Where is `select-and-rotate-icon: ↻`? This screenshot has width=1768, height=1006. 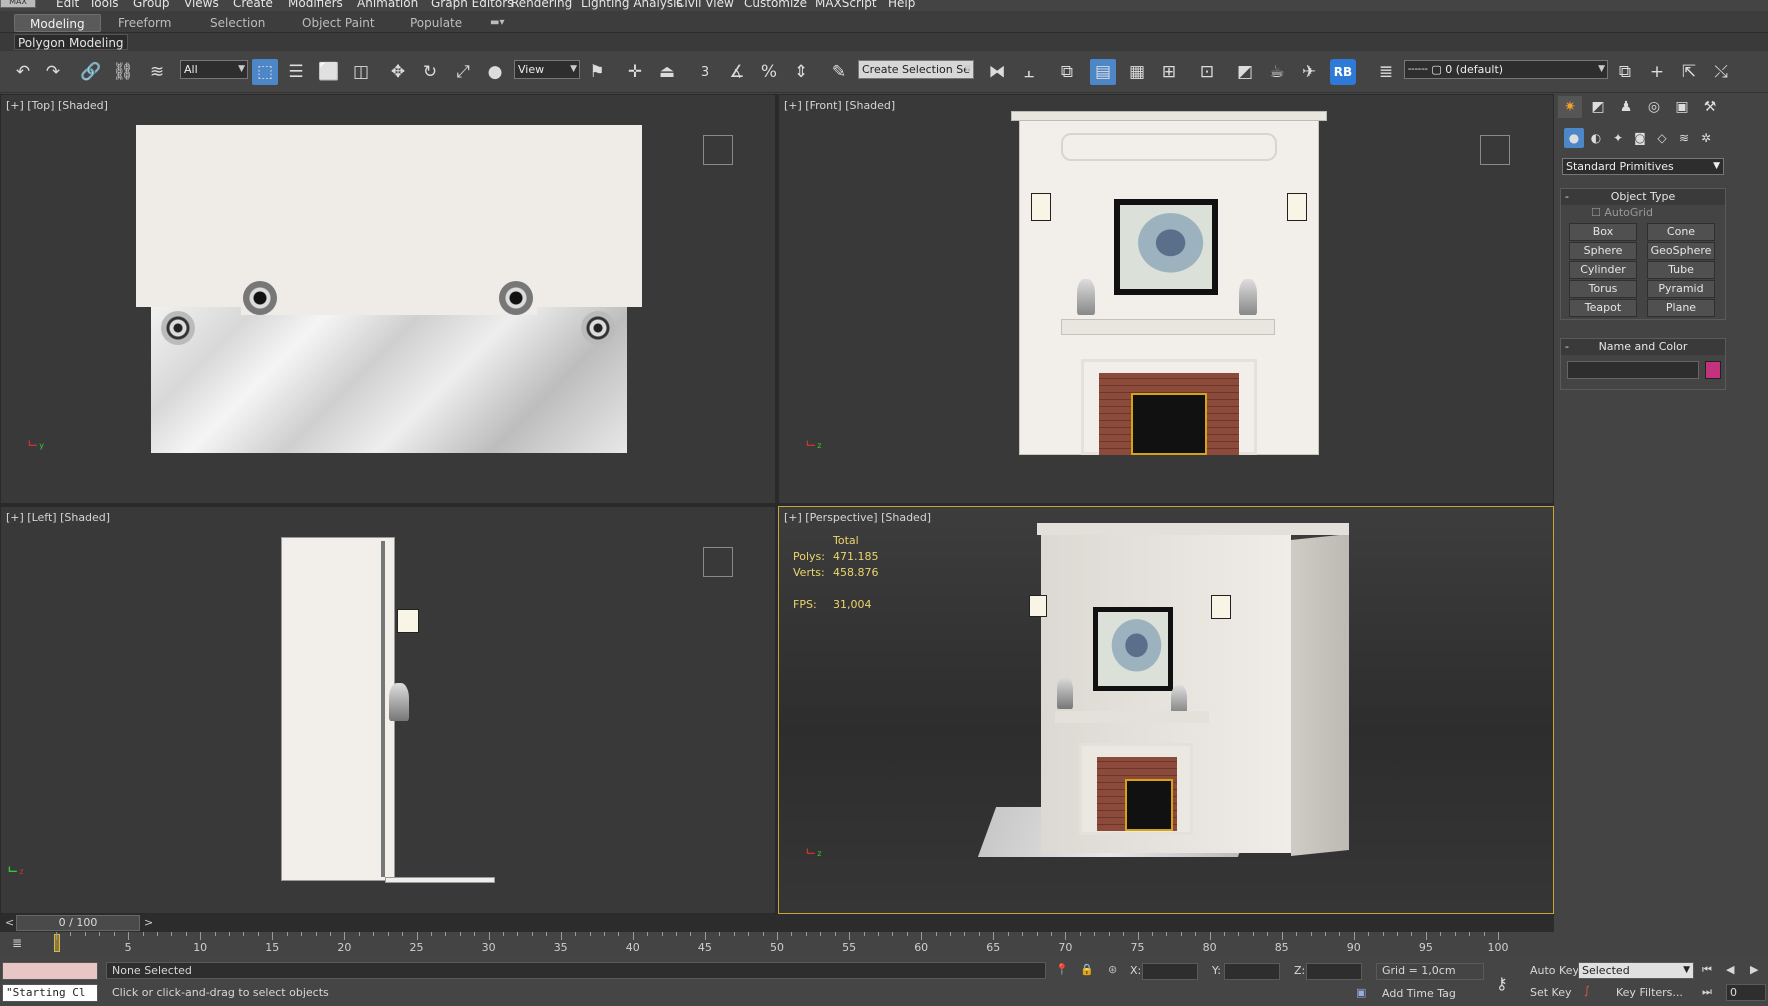 select-and-rotate-icon: ↻ is located at coordinates (430, 72).